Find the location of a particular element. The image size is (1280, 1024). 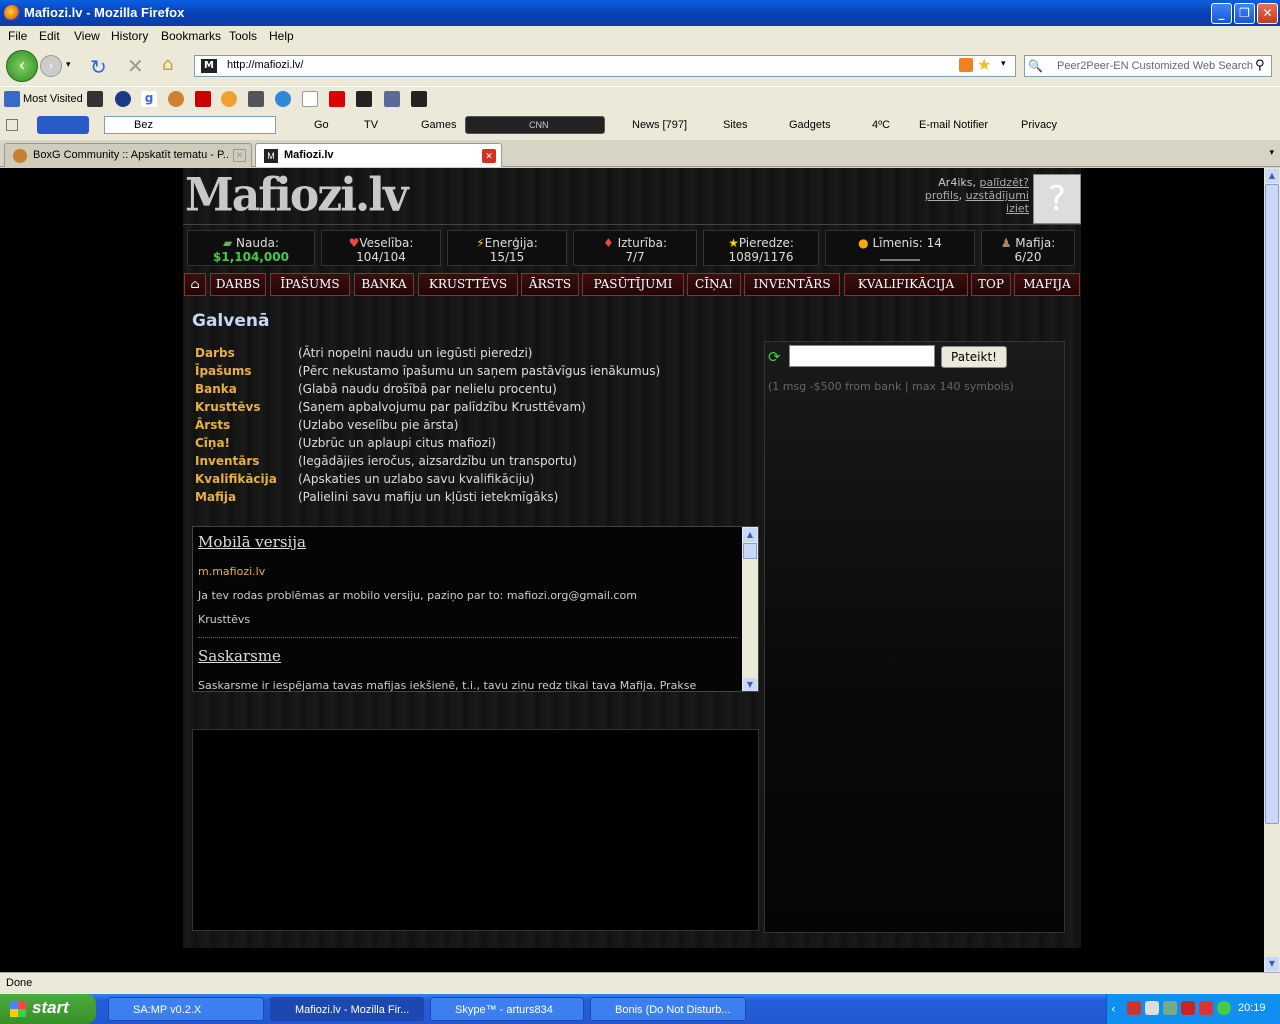

nav-darbs: DARBS is located at coordinates (238, 284).